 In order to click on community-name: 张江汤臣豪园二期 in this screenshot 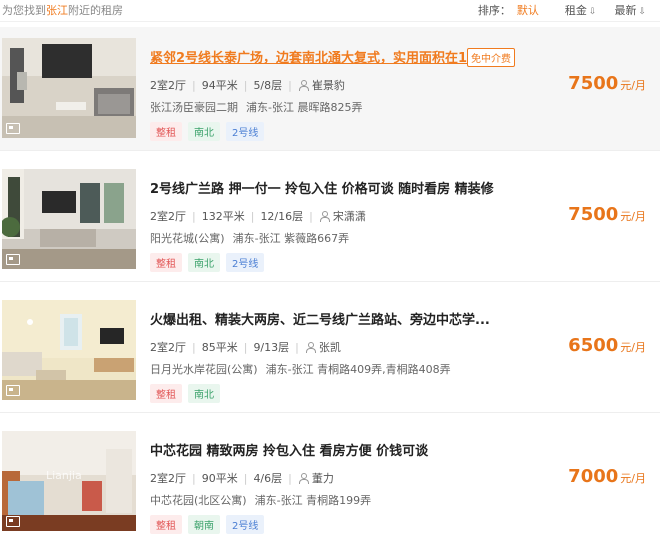, I will do `click(194, 107)`.